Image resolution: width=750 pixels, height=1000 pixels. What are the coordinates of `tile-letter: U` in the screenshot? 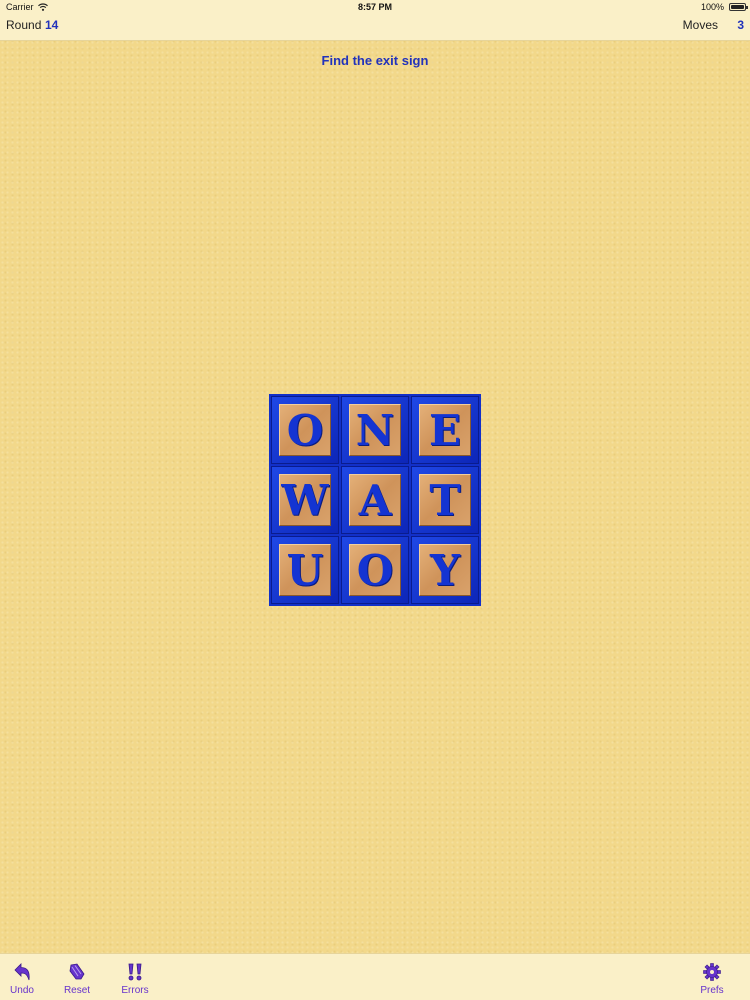 It's located at (305, 570).